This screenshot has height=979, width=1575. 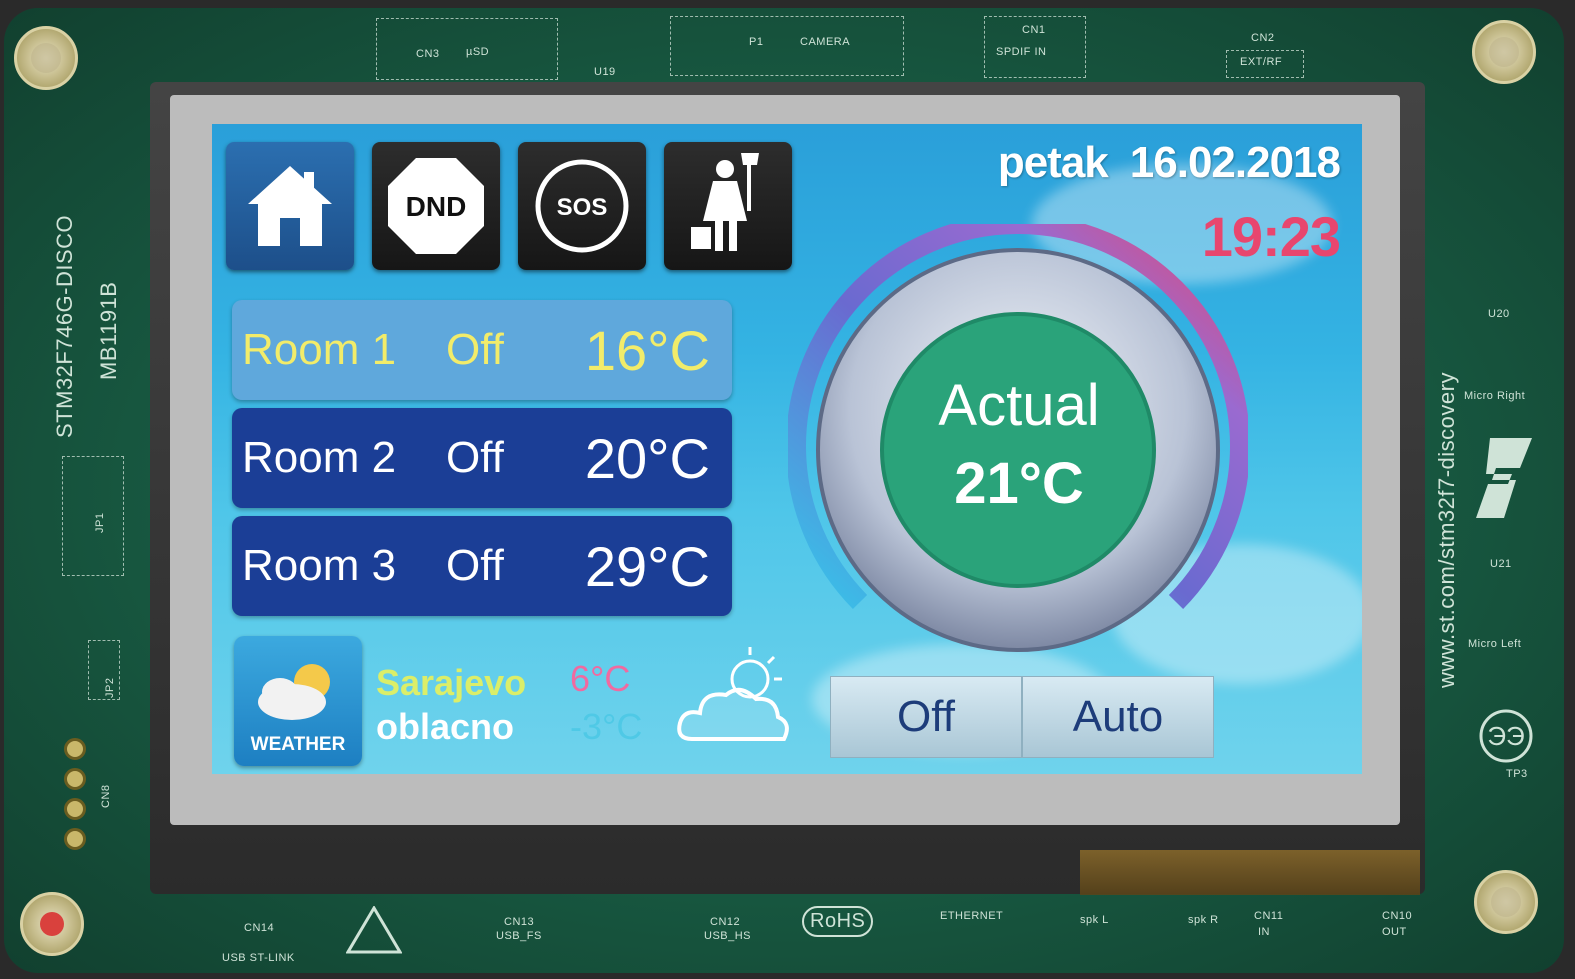 What do you see at coordinates (605, 72) in the screenshot?
I see `u19-label: U19` at bounding box center [605, 72].